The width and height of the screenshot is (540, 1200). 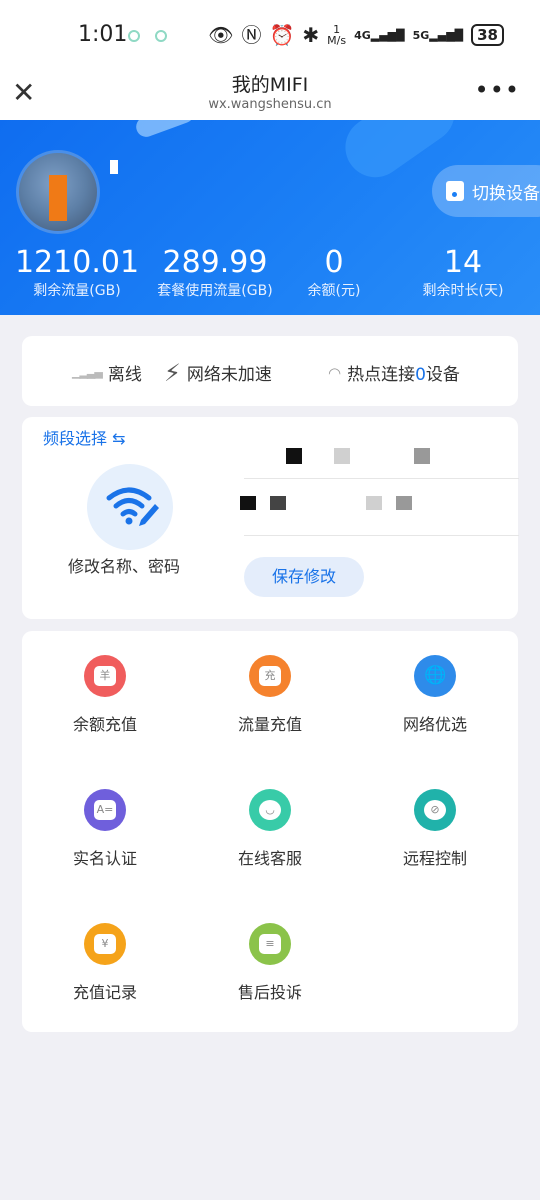 I want to click on device-status-card: ▁▂▃▄ 离线 ⚡ 网络未加速 ◠ 热点连接0设备, so click(x=270, y=371).